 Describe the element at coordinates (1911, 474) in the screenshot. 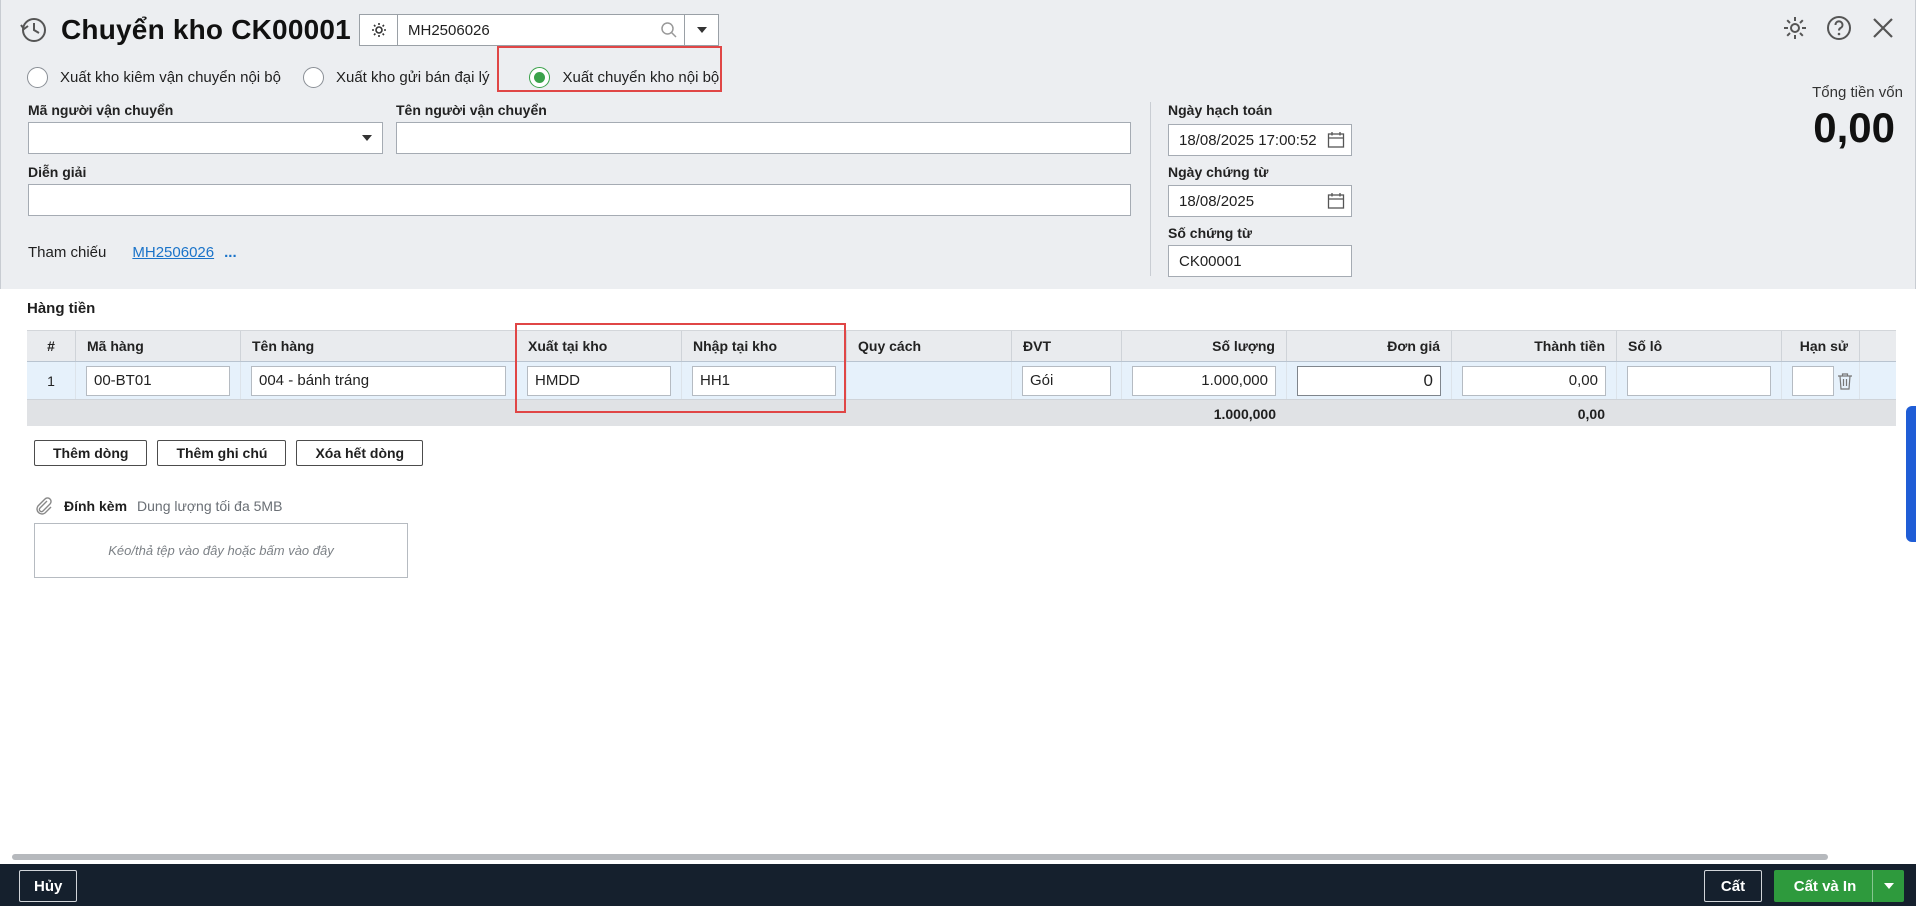

I see `side-panel-toggle` at that location.